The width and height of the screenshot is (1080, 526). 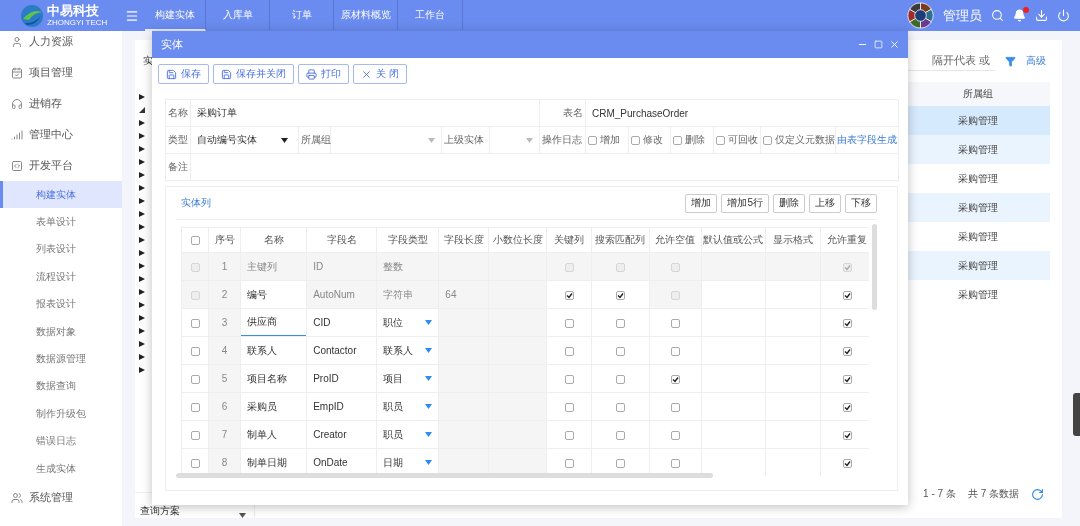 I want to click on close-icon, so click(x=894, y=44).